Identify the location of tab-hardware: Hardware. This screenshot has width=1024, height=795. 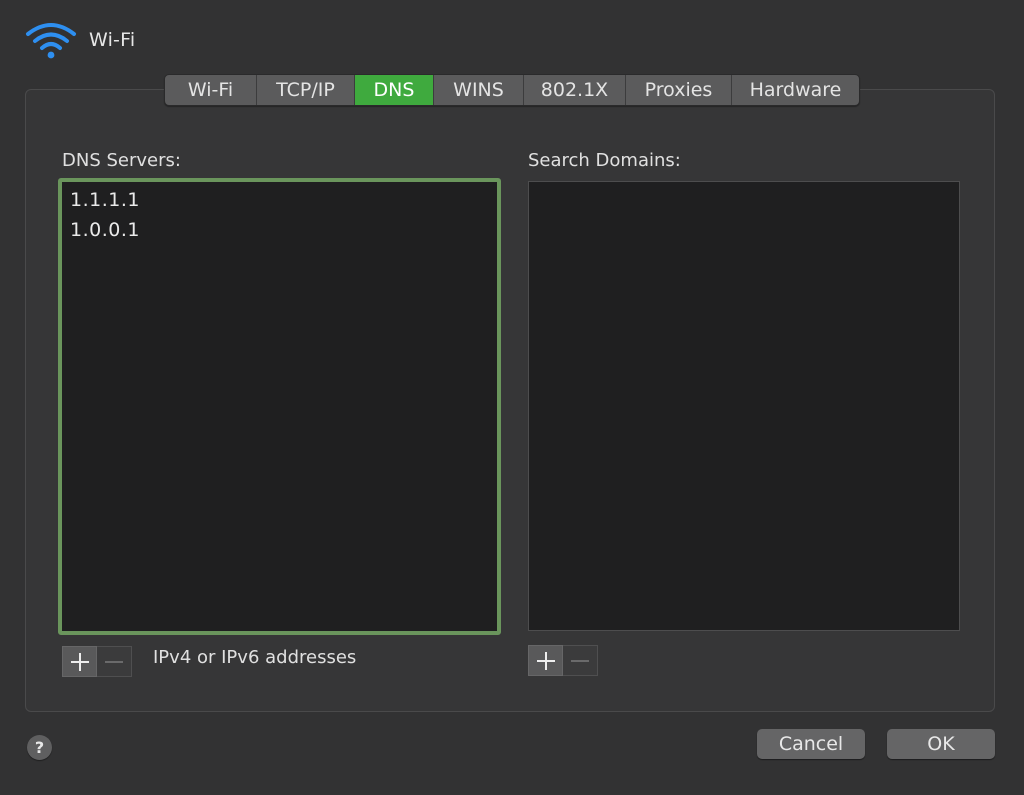
(795, 90).